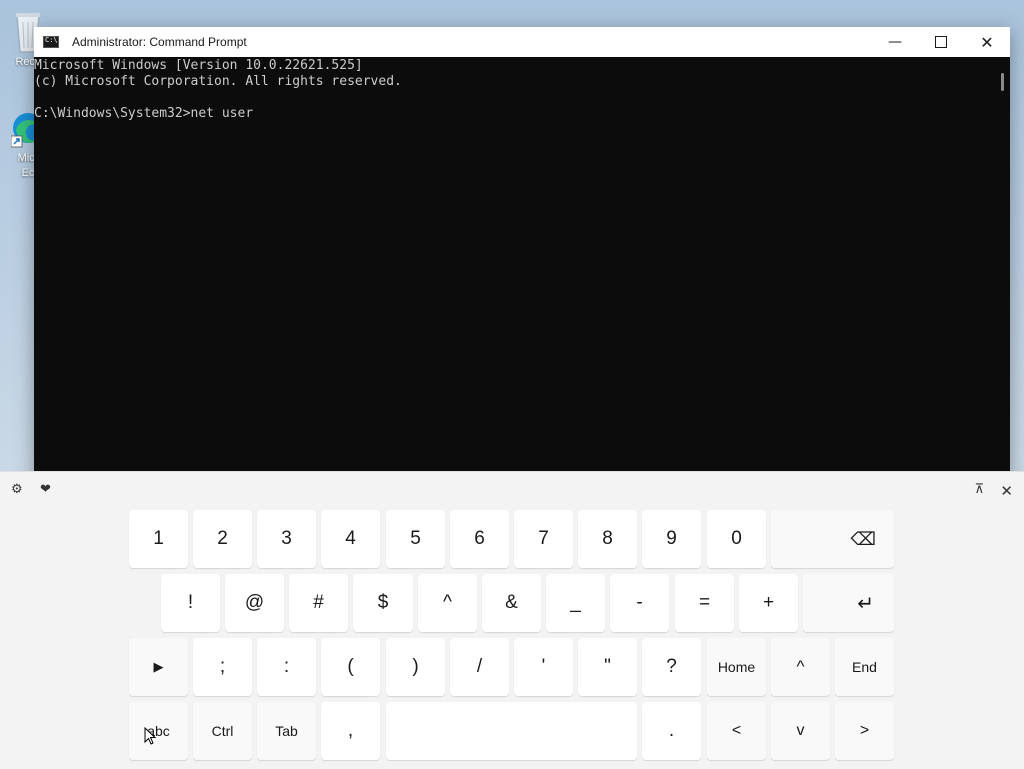  I want to click on play-icon: ▶, so click(158, 666).